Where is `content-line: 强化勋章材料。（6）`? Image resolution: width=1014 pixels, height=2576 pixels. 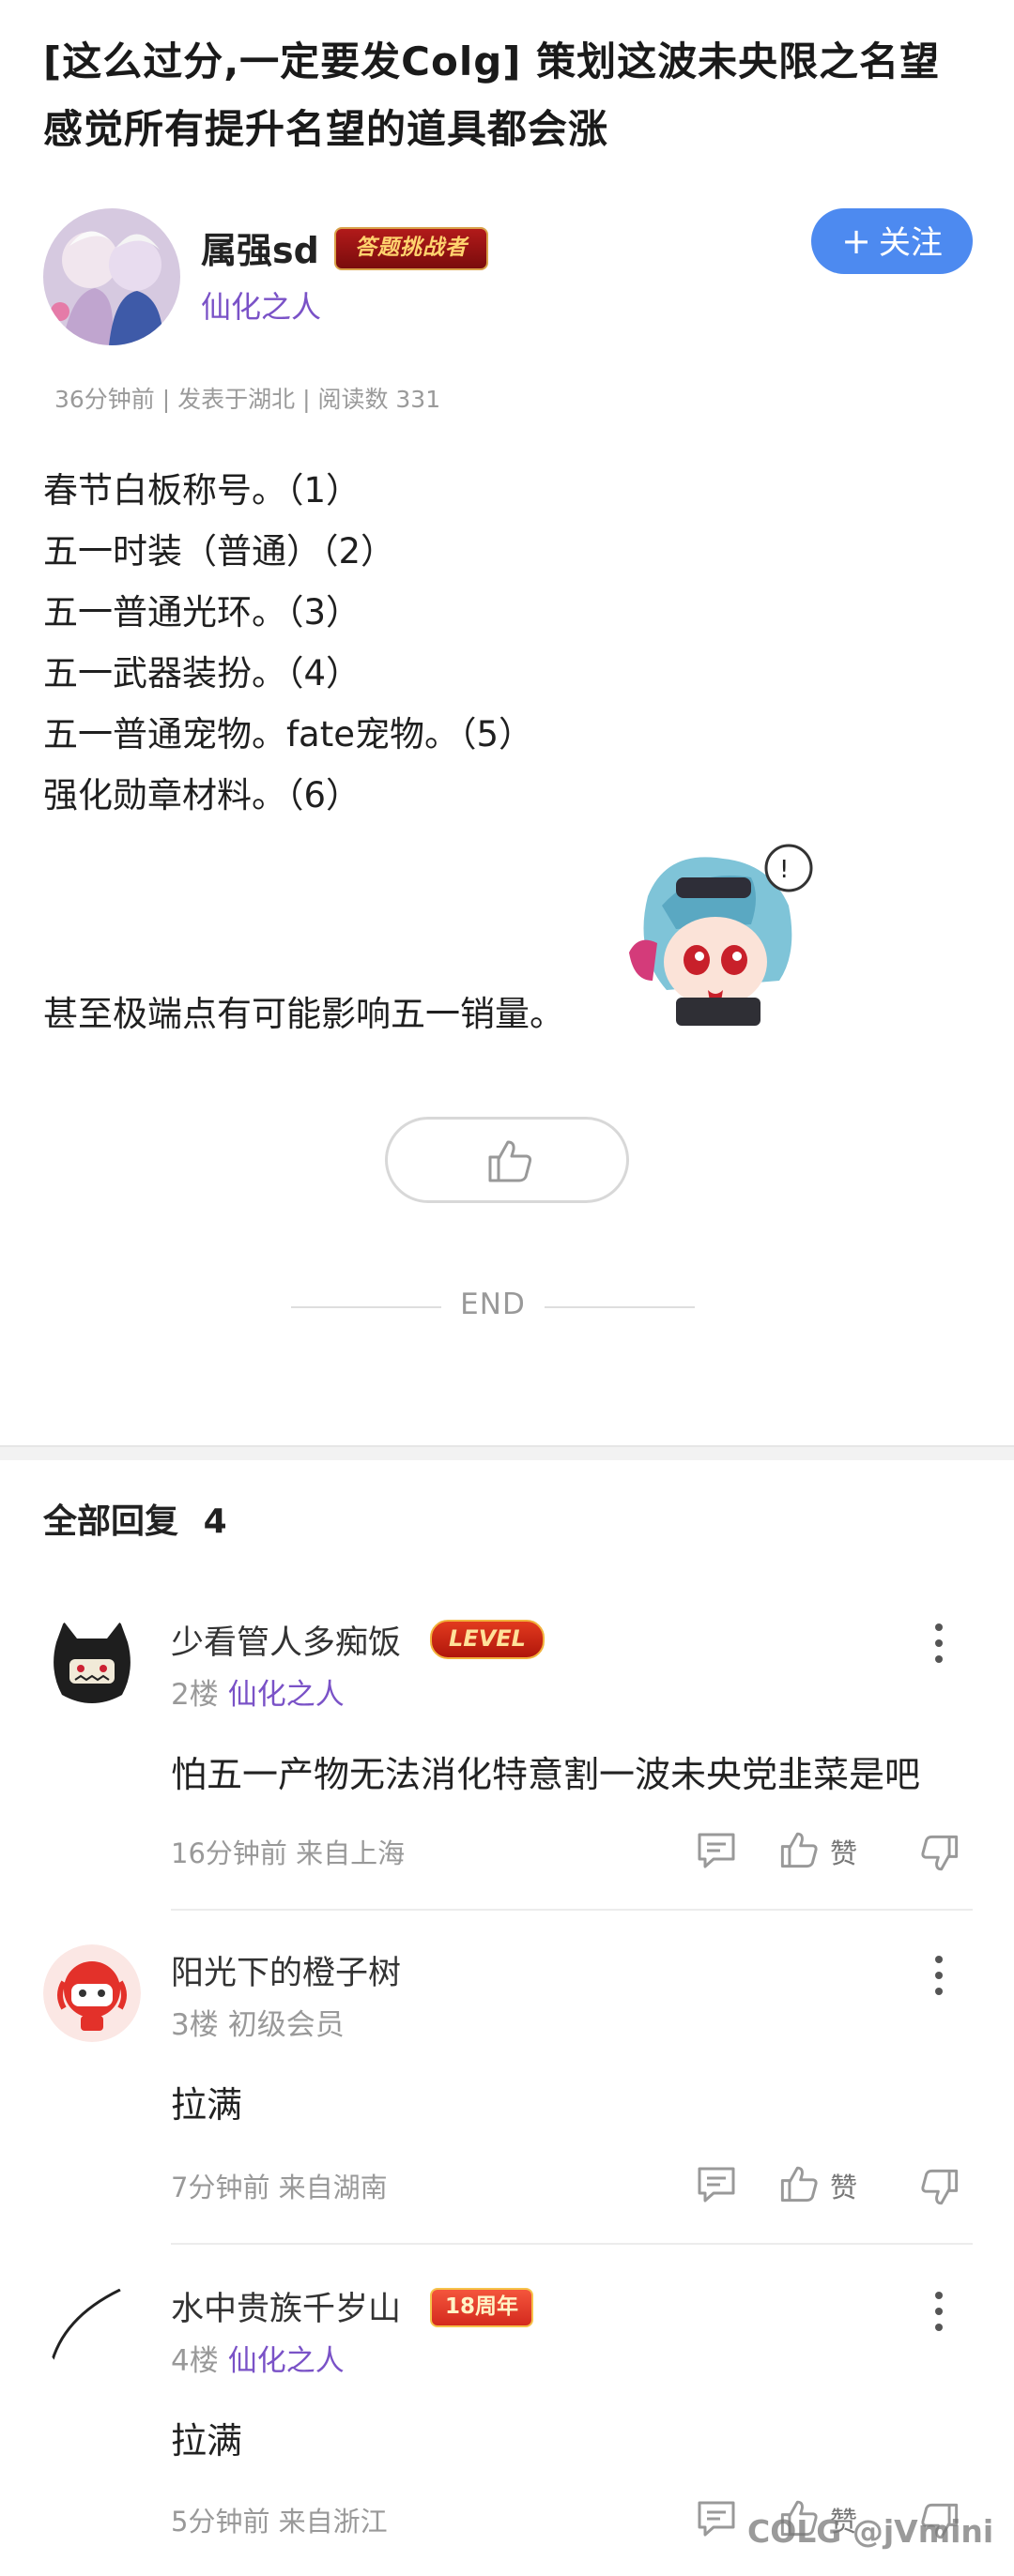
content-line: 强化勋章材料。（6） is located at coordinates (202, 795).